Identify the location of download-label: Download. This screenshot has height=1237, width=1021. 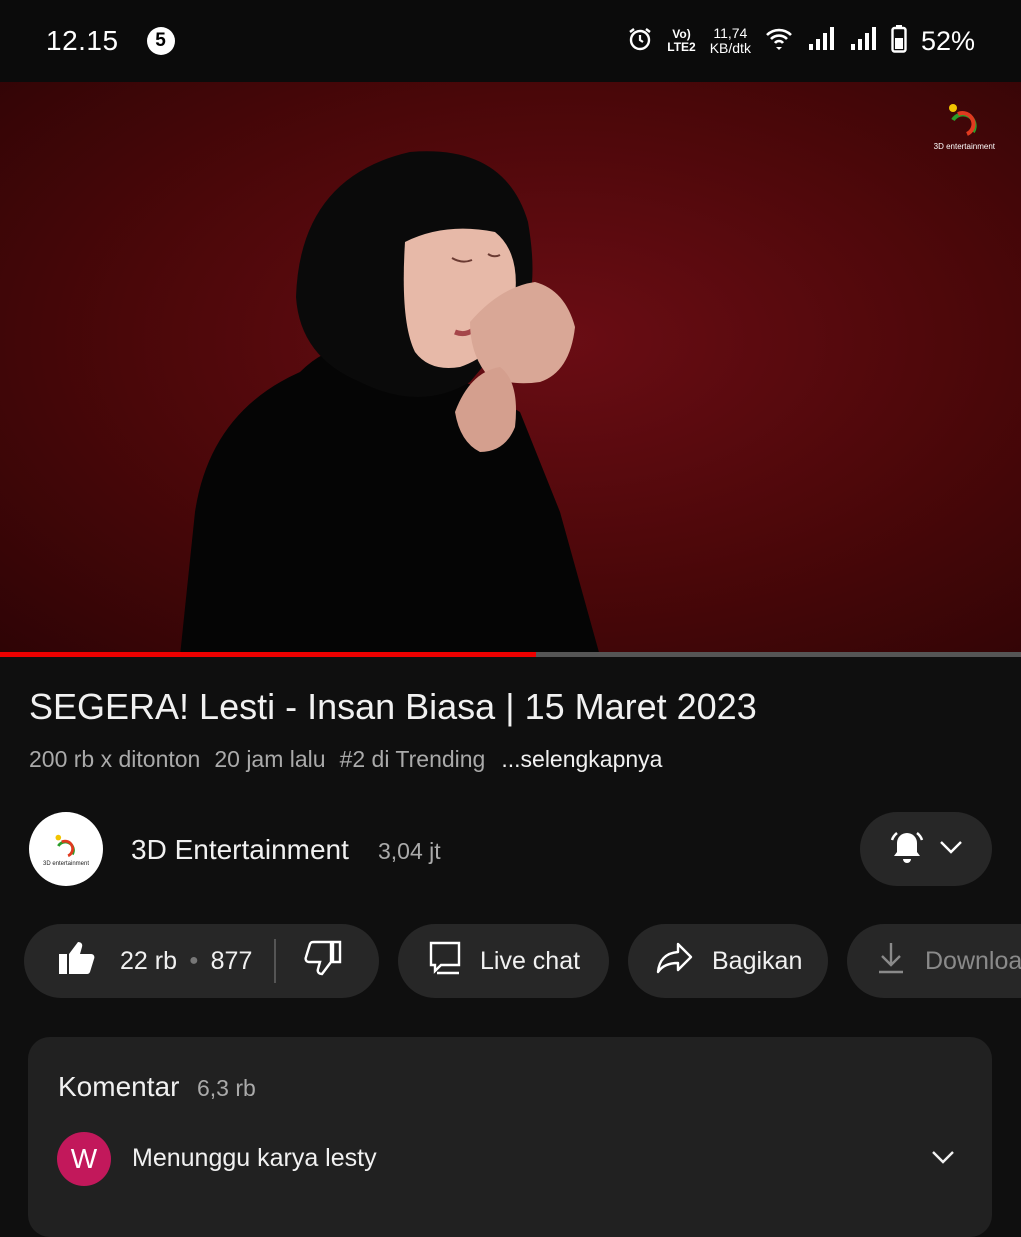
(973, 960).